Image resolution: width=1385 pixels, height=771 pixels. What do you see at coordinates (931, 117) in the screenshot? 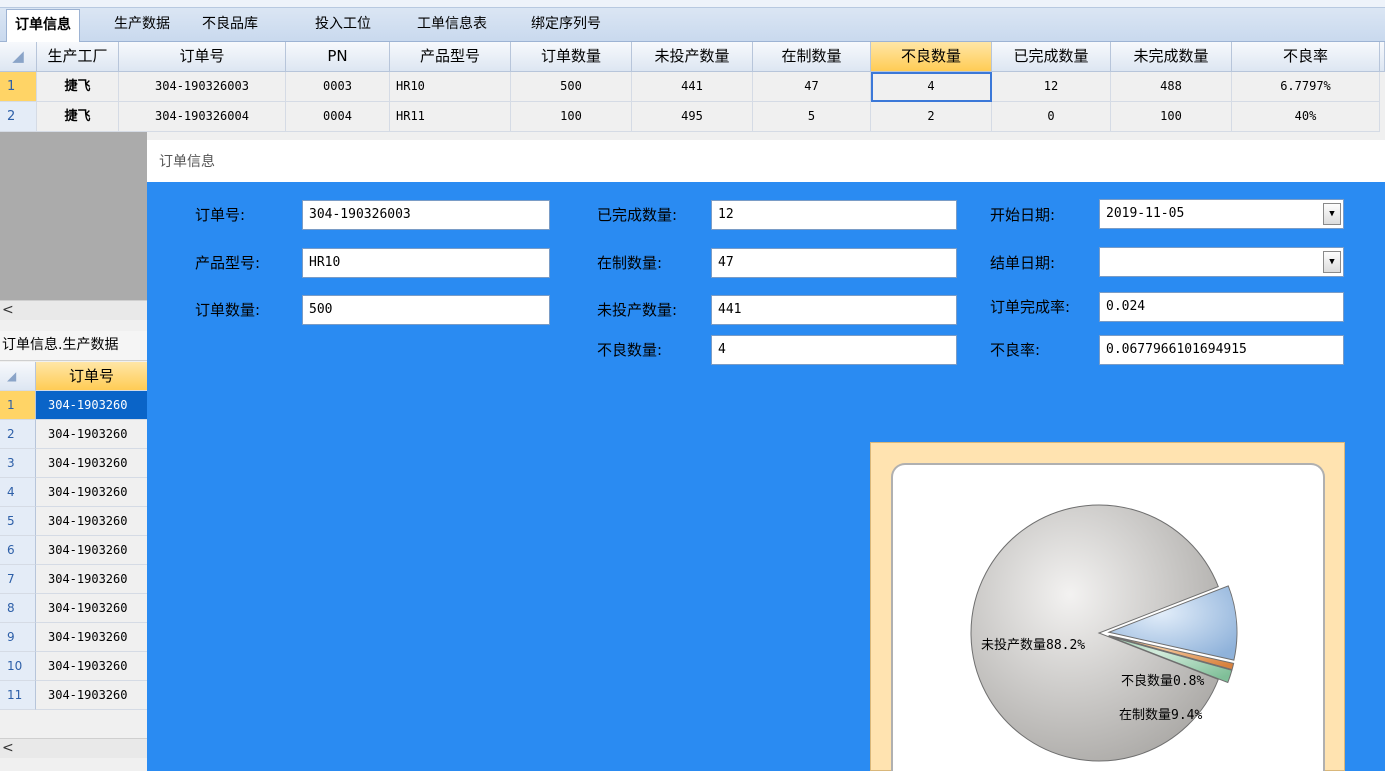
I see `cell-defect-qty: 2` at bounding box center [931, 117].